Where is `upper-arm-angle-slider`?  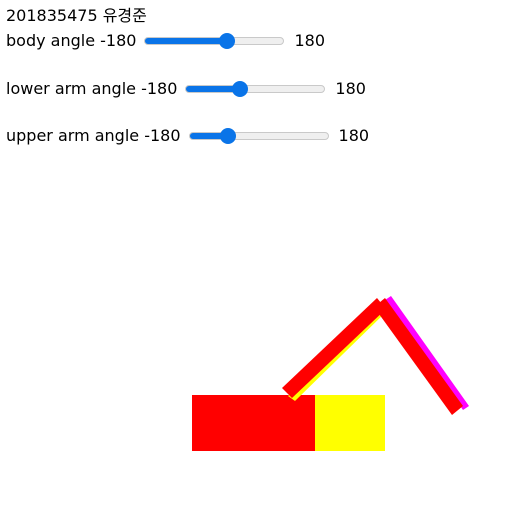
upper-arm-angle-slider is located at coordinates (258, 136).